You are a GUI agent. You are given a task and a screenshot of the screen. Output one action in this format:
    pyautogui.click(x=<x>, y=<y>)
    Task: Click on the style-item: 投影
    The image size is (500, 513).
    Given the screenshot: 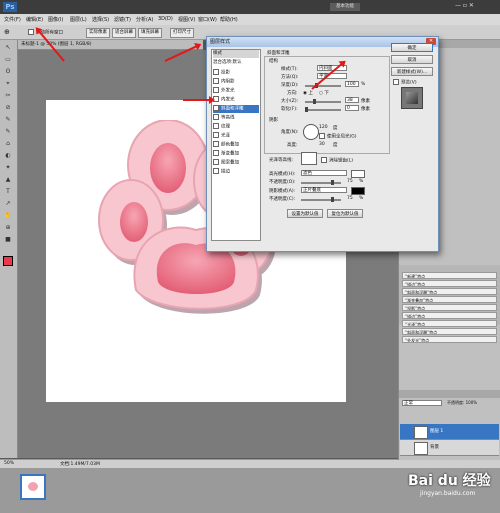 What is the action you would take?
    pyautogui.click(x=236, y=73)
    